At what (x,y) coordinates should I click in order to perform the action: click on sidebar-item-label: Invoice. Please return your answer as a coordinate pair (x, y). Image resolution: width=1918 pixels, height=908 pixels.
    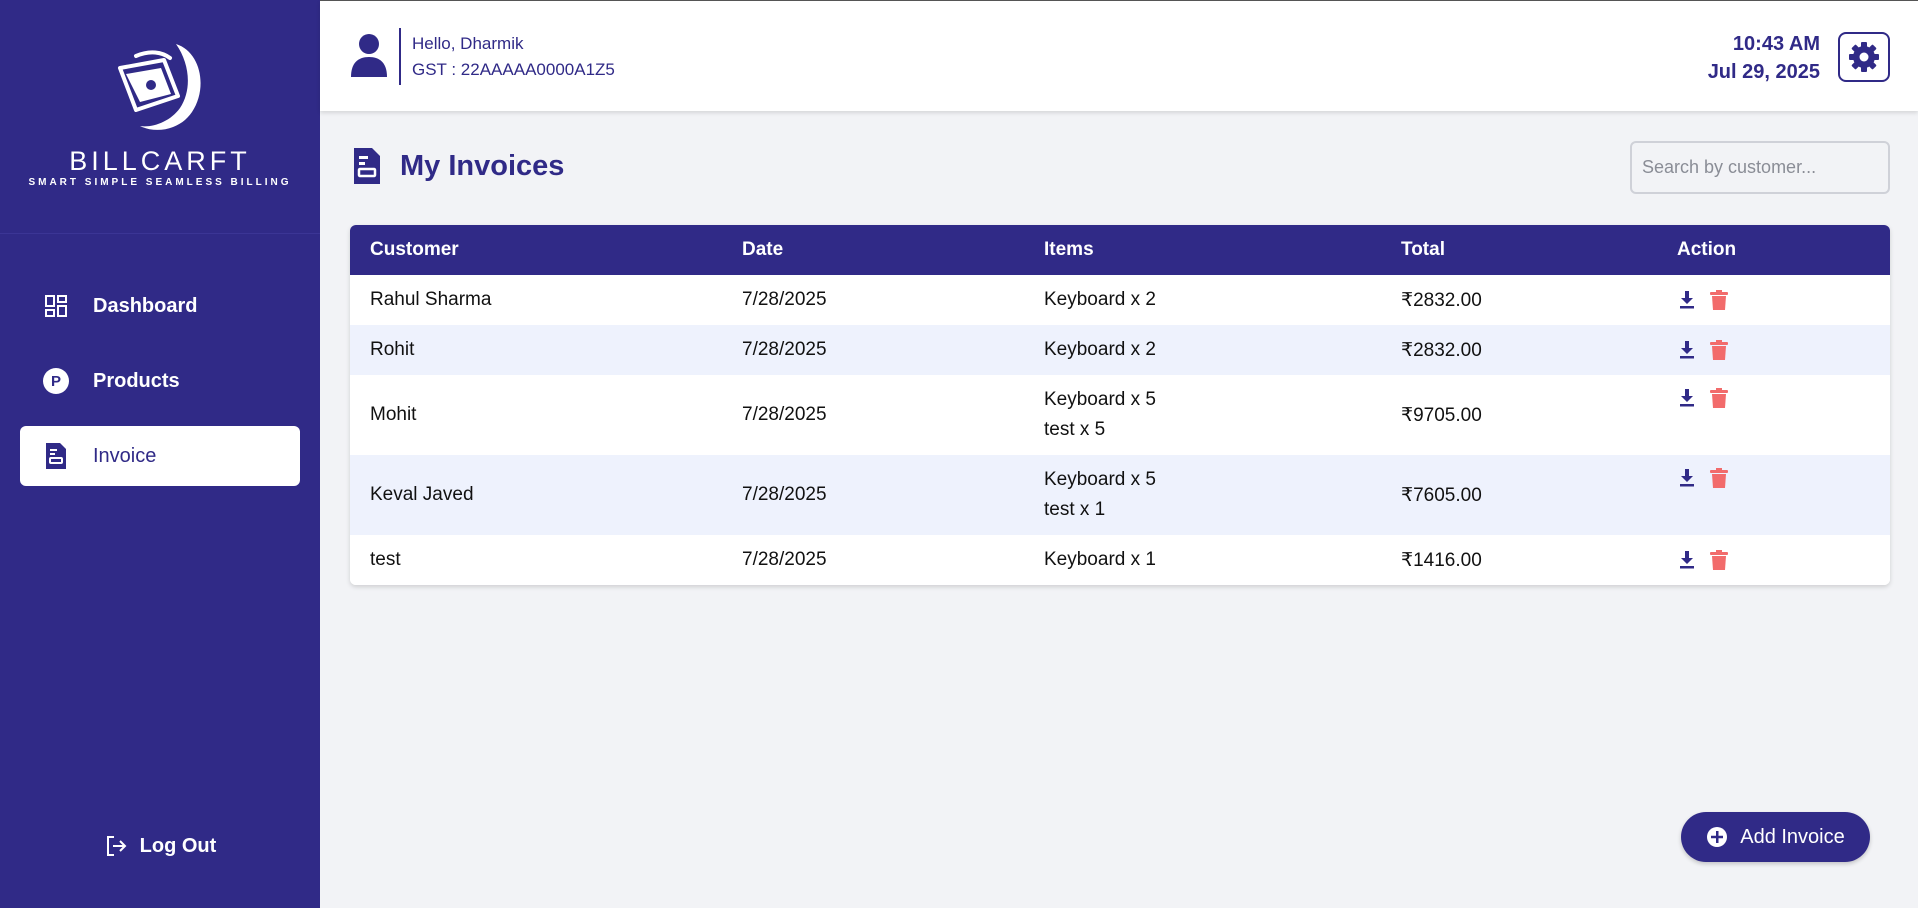
    Looking at the image, I should click on (125, 455).